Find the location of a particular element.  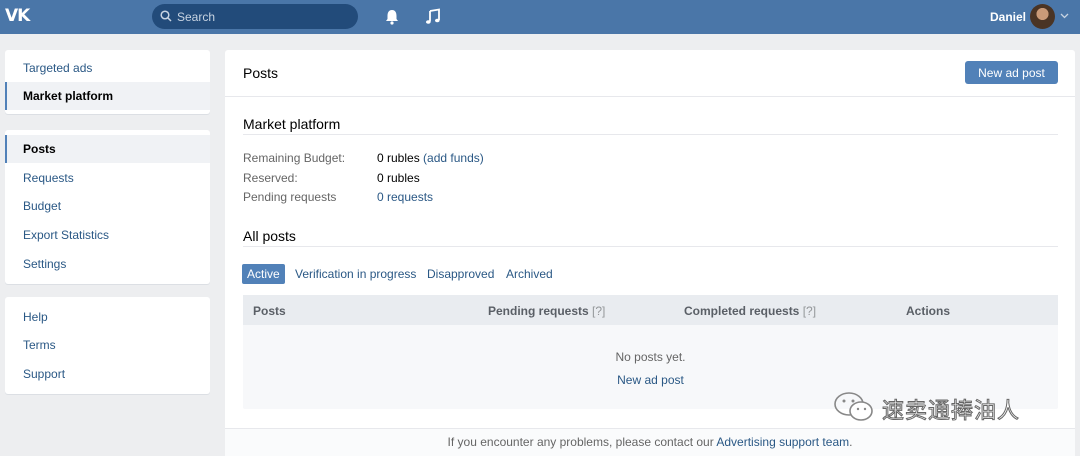

sidebar-item-requests: Requests is located at coordinates (107, 178).